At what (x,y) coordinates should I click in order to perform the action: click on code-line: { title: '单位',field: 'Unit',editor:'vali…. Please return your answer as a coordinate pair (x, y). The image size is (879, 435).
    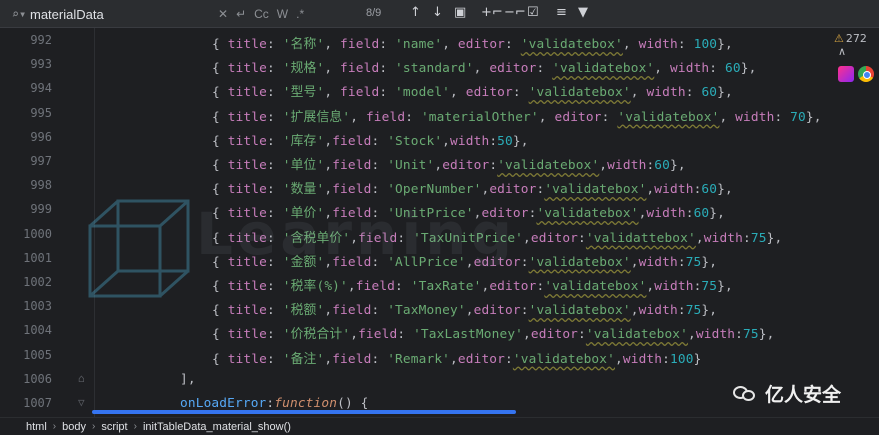
    Looking at the image, I should click on (449, 163).